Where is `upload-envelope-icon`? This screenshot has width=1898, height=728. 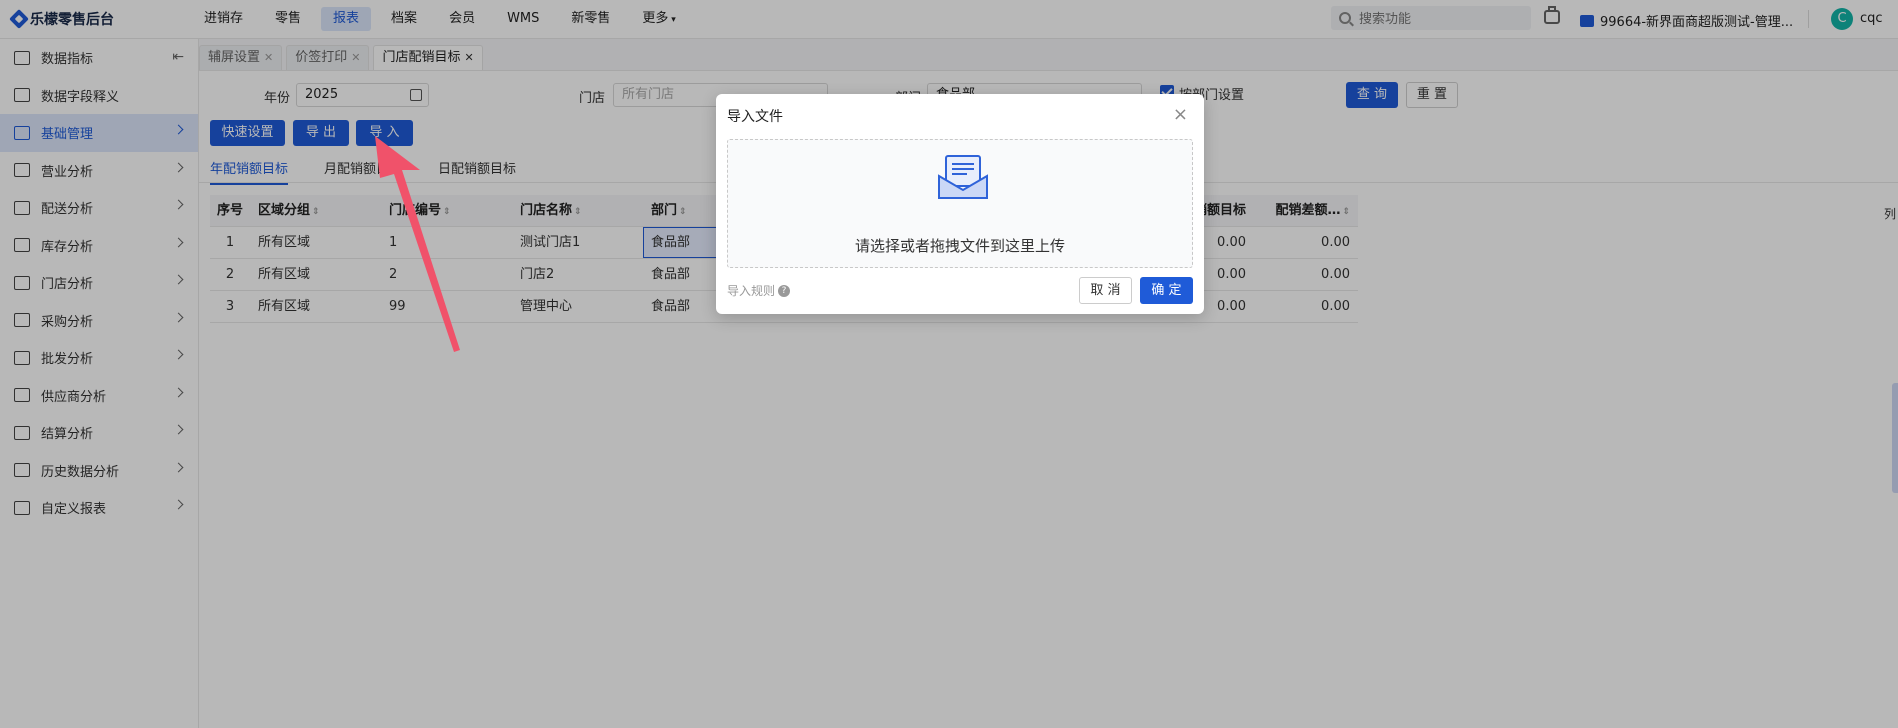 upload-envelope-icon is located at coordinates (963, 177).